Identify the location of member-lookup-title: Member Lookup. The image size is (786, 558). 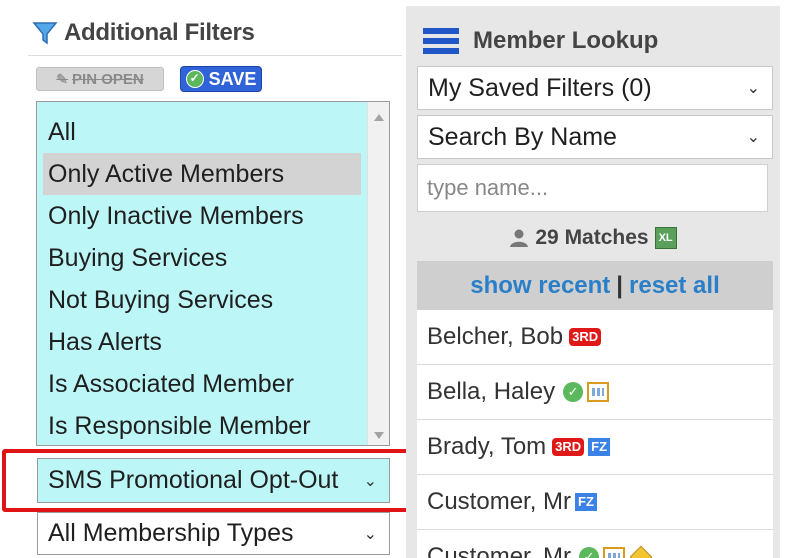
(566, 40).